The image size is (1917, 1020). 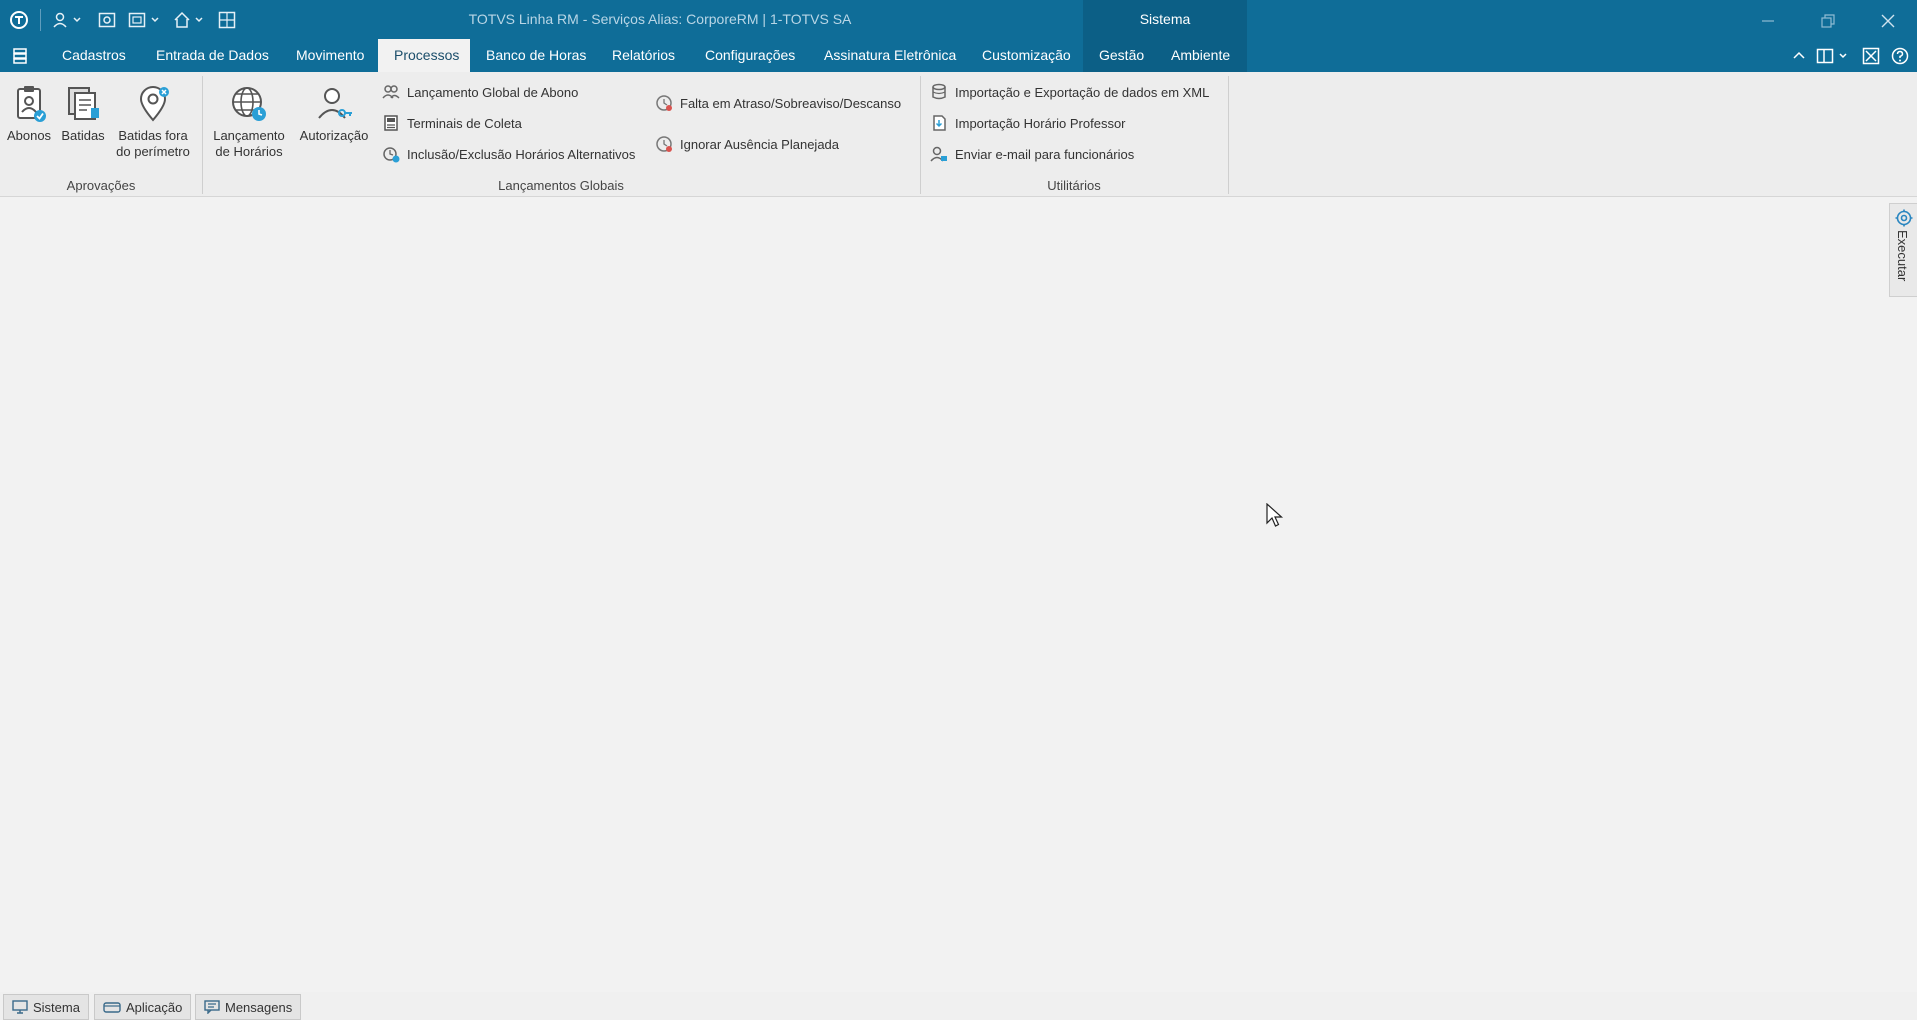 What do you see at coordinates (643, 55) in the screenshot?
I see `menu-relatorios: Relatórios` at bounding box center [643, 55].